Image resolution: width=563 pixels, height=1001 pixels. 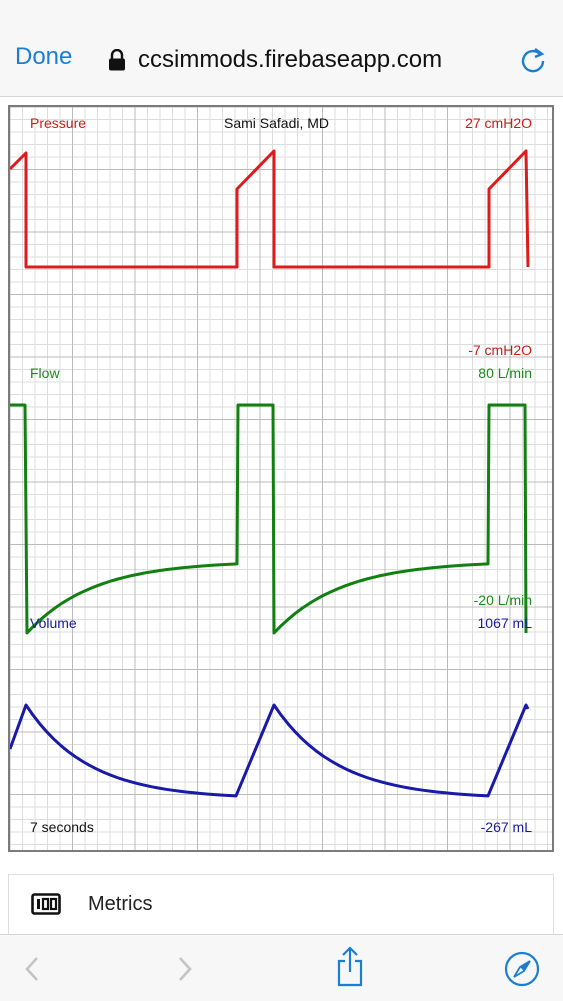 I want to click on metrics-label: Metrics, so click(x=120, y=904).